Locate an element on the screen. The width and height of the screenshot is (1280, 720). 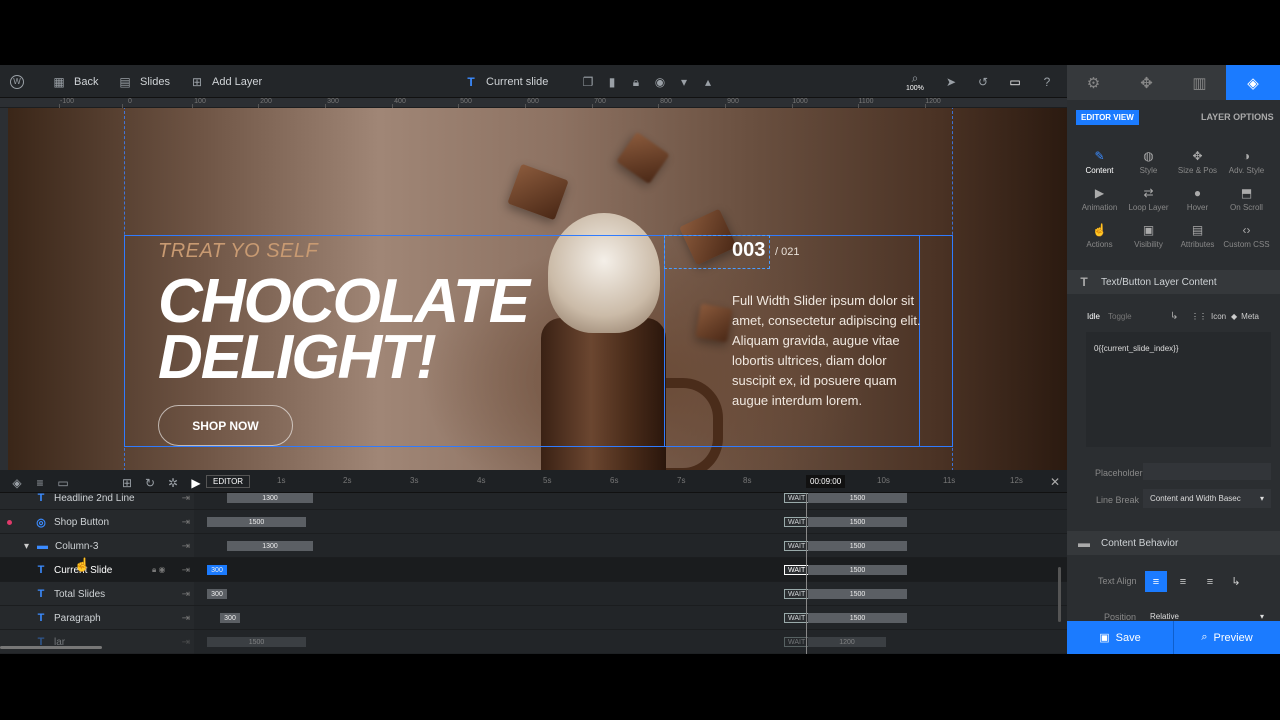
slides-tab-icon: ▥ is located at coordinates (1199, 82).